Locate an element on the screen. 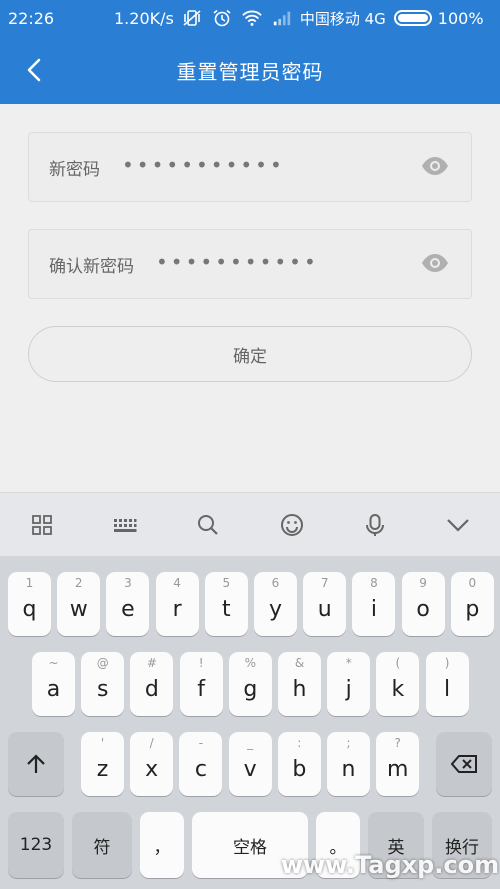  key-r: 4r is located at coordinates (177, 604).